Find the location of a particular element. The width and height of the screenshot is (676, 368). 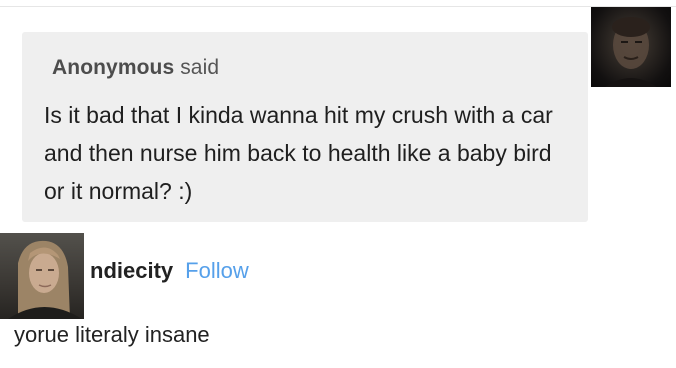

follow-button: Follow is located at coordinates (217, 270).